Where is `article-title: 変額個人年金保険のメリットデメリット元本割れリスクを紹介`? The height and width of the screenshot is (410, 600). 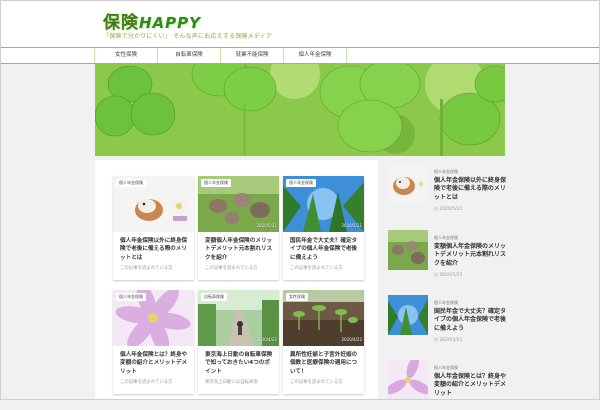
article-title: 変額個人年金保険のメリットデメリット元本割れリスクを紹介 is located at coordinates (240, 249).